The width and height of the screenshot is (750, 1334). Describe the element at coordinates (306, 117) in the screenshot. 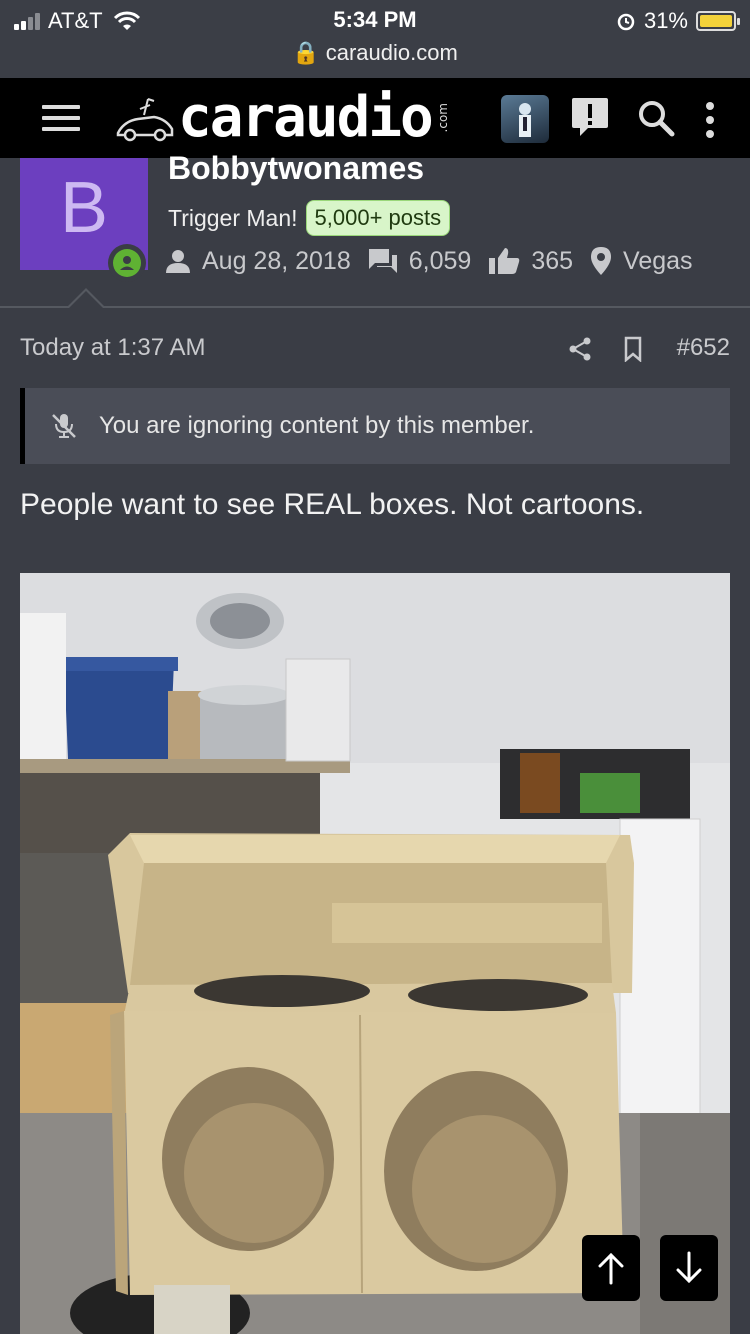

I see `logo-text: caraudio` at that location.